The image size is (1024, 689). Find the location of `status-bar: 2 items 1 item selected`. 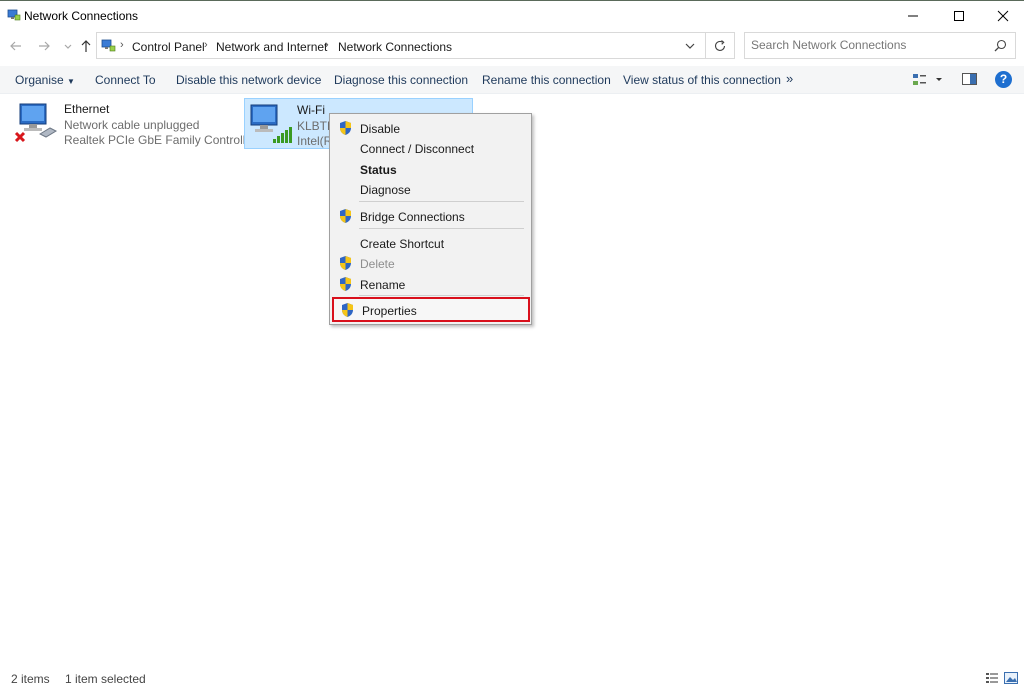

status-bar: 2 items 1 item selected is located at coordinates (512, 678).